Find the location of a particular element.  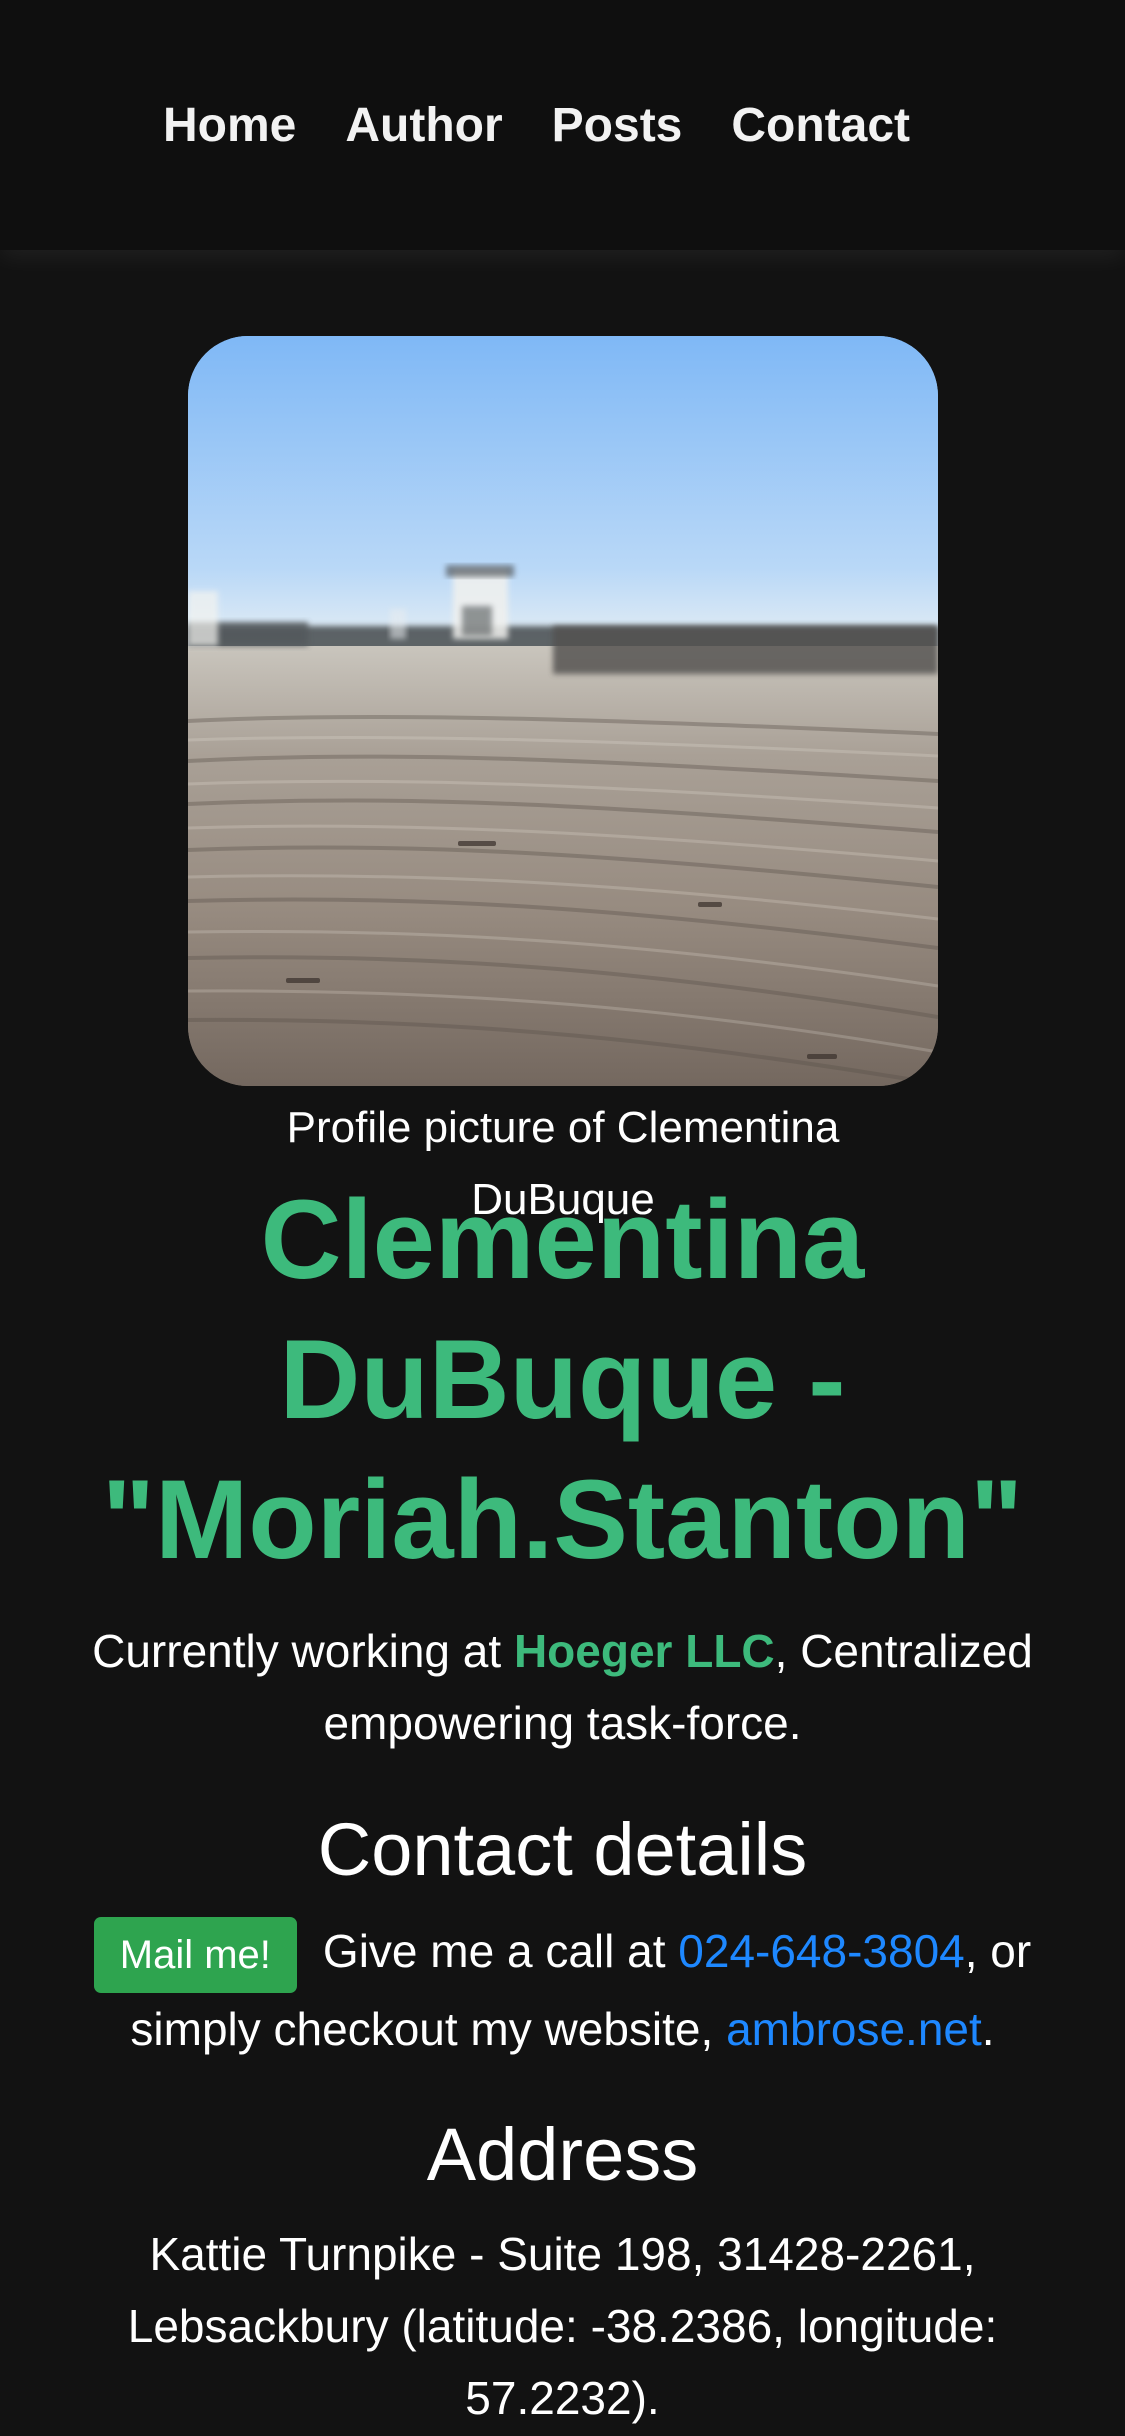

work-summary-prefix: Currently working at is located at coordinates (303, 1651).